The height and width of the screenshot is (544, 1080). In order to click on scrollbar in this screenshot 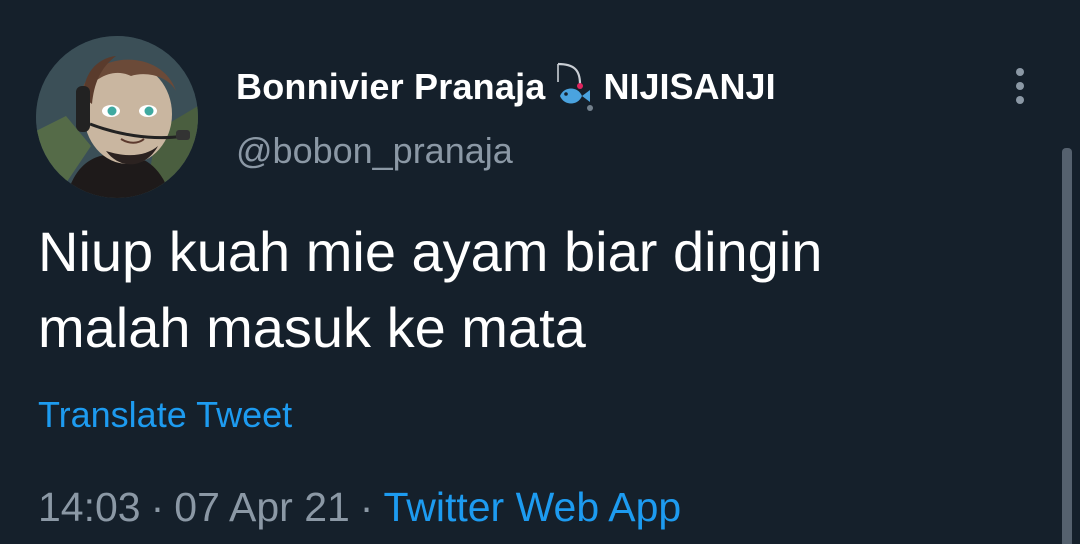, I will do `click(1067, 346)`.